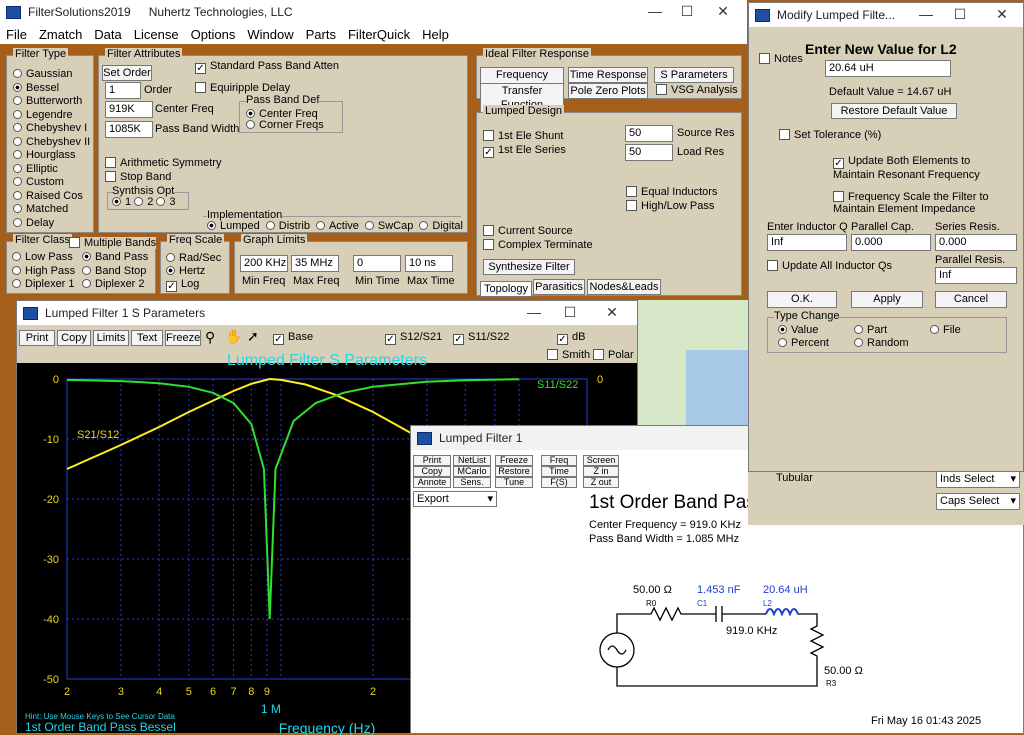  What do you see at coordinates (183, 338) in the screenshot?
I see `freeze-button: Freeze` at bounding box center [183, 338].